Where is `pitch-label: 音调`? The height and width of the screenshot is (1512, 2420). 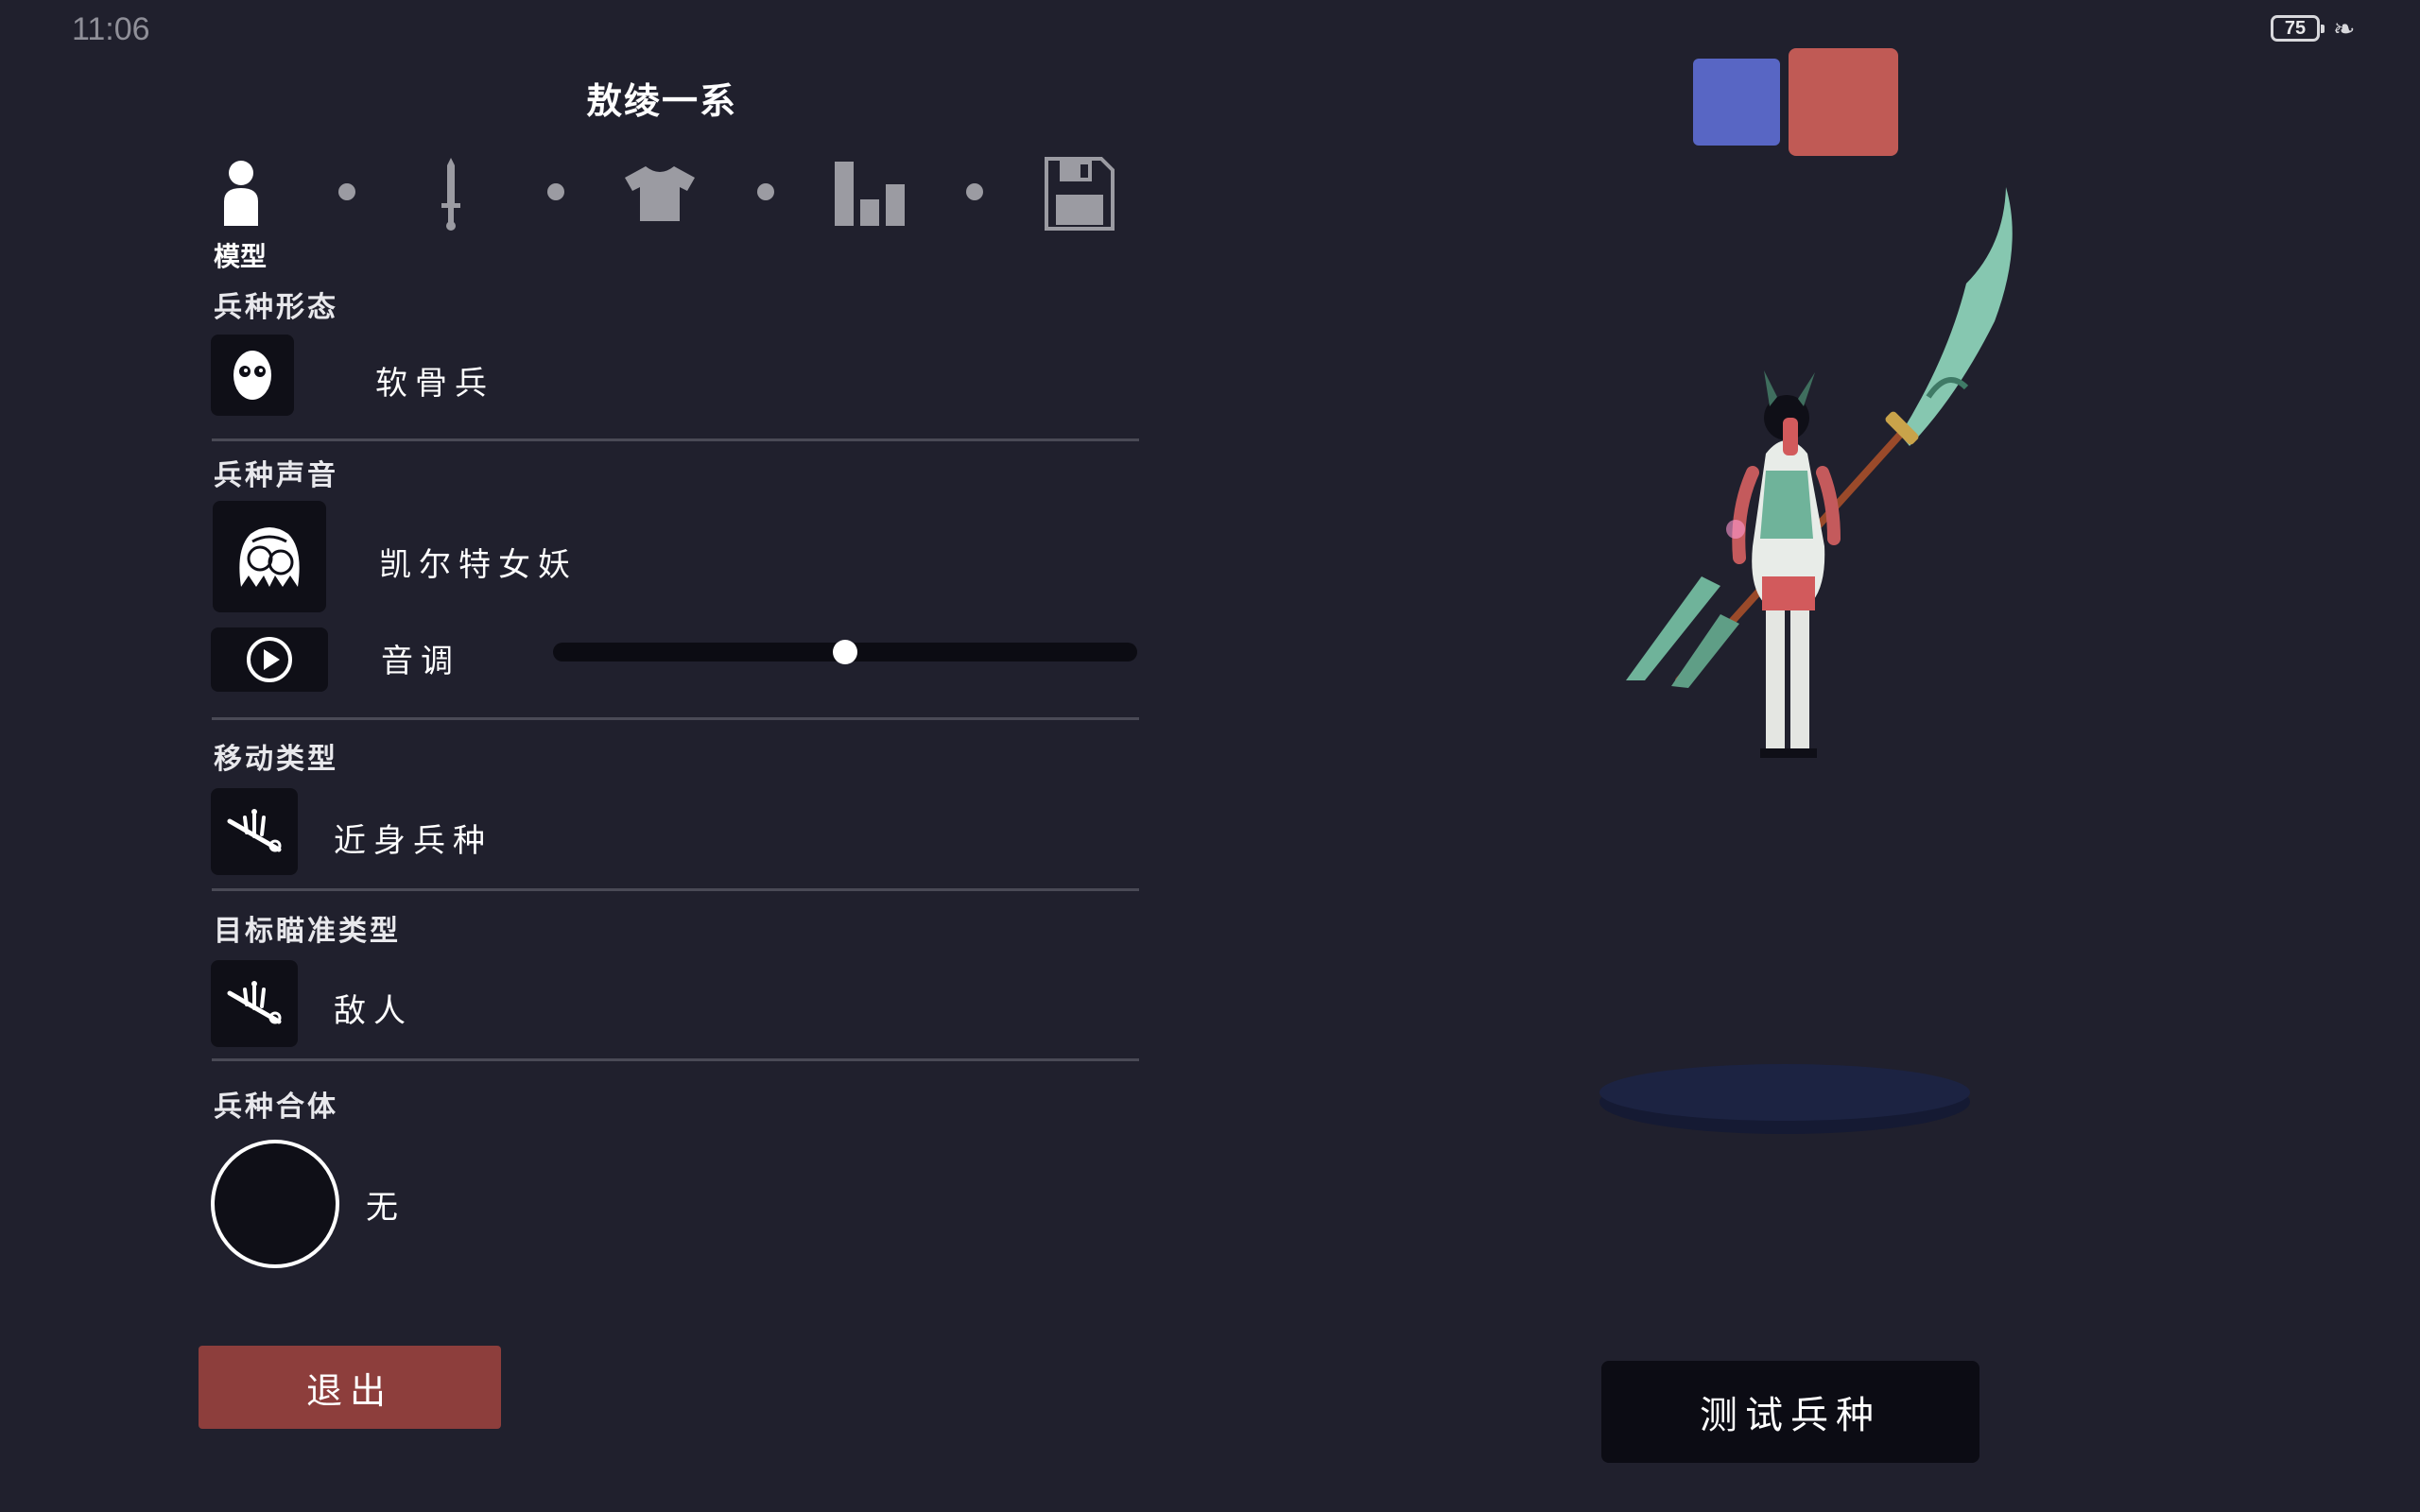 pitch-label: 音调 is located at coordinates (421, 661).